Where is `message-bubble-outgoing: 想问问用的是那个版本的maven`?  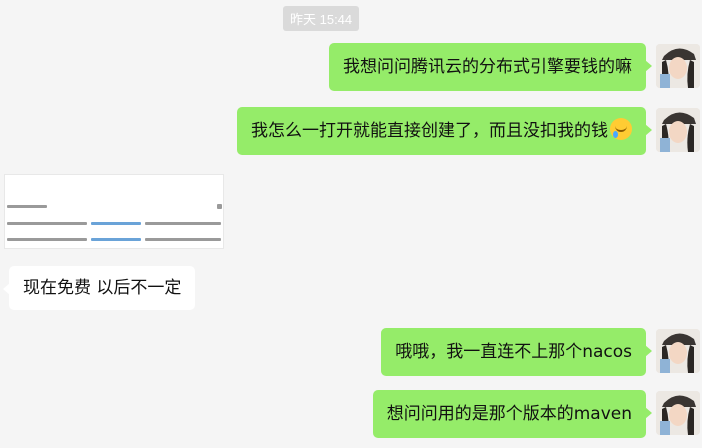
message-bubble-outgoing: 想问问用的是那个版本的maven is located at coordinates (512, 414).